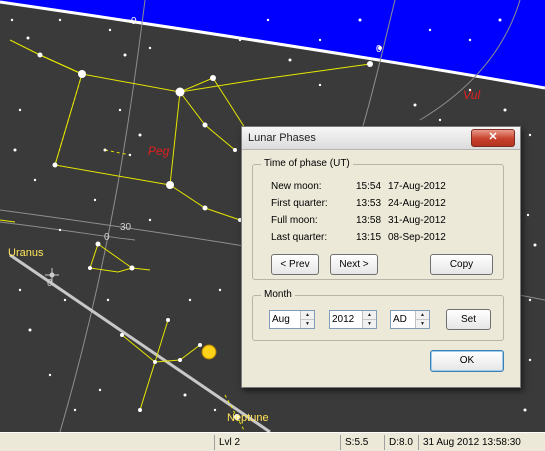  Describe the element at coordinates (401, 442) in the screenshot. I see `status-d-value: D:8.0` at that location.